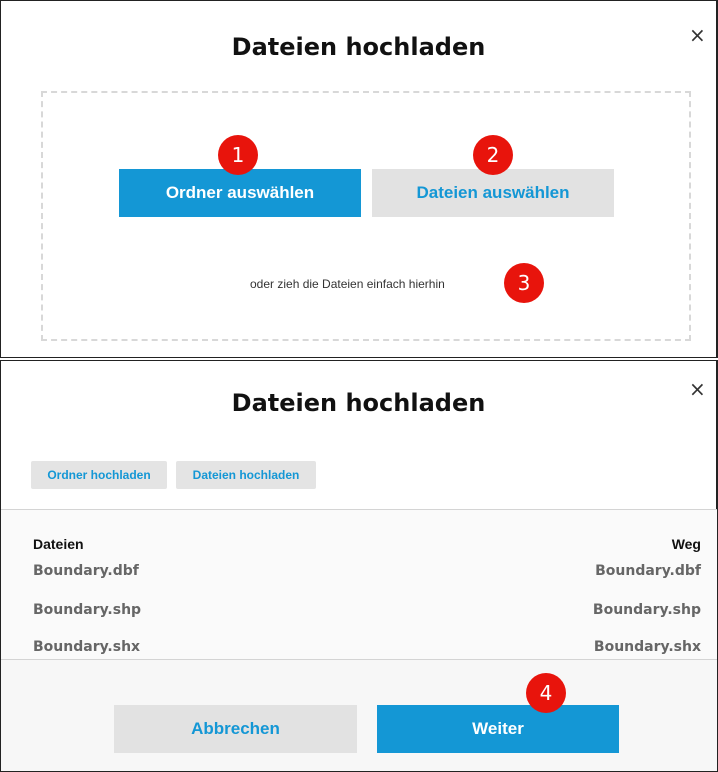 The image size is (718, 772). Describe the element at coordinates (524, 283) in the screenshot. I see `annotation-badge-3: 3` at that location.